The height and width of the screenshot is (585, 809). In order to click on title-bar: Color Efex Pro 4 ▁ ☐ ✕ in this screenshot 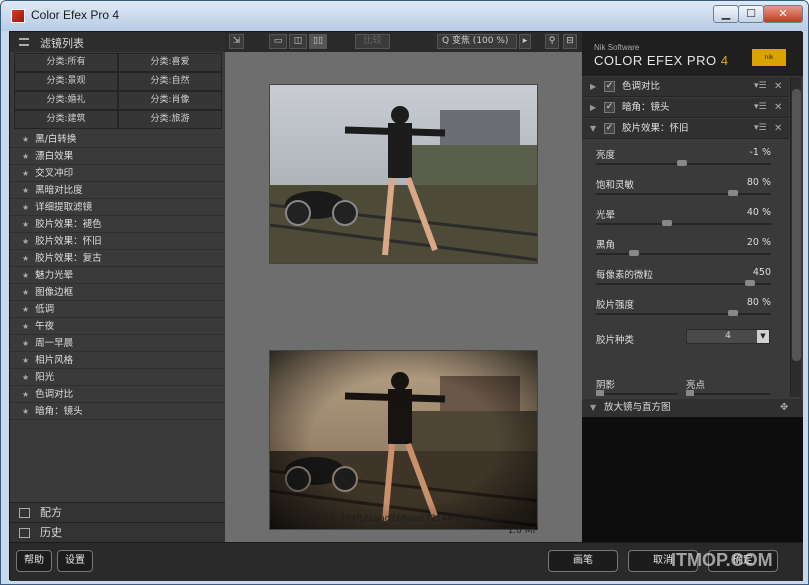, I will do `click(404, 16)`.